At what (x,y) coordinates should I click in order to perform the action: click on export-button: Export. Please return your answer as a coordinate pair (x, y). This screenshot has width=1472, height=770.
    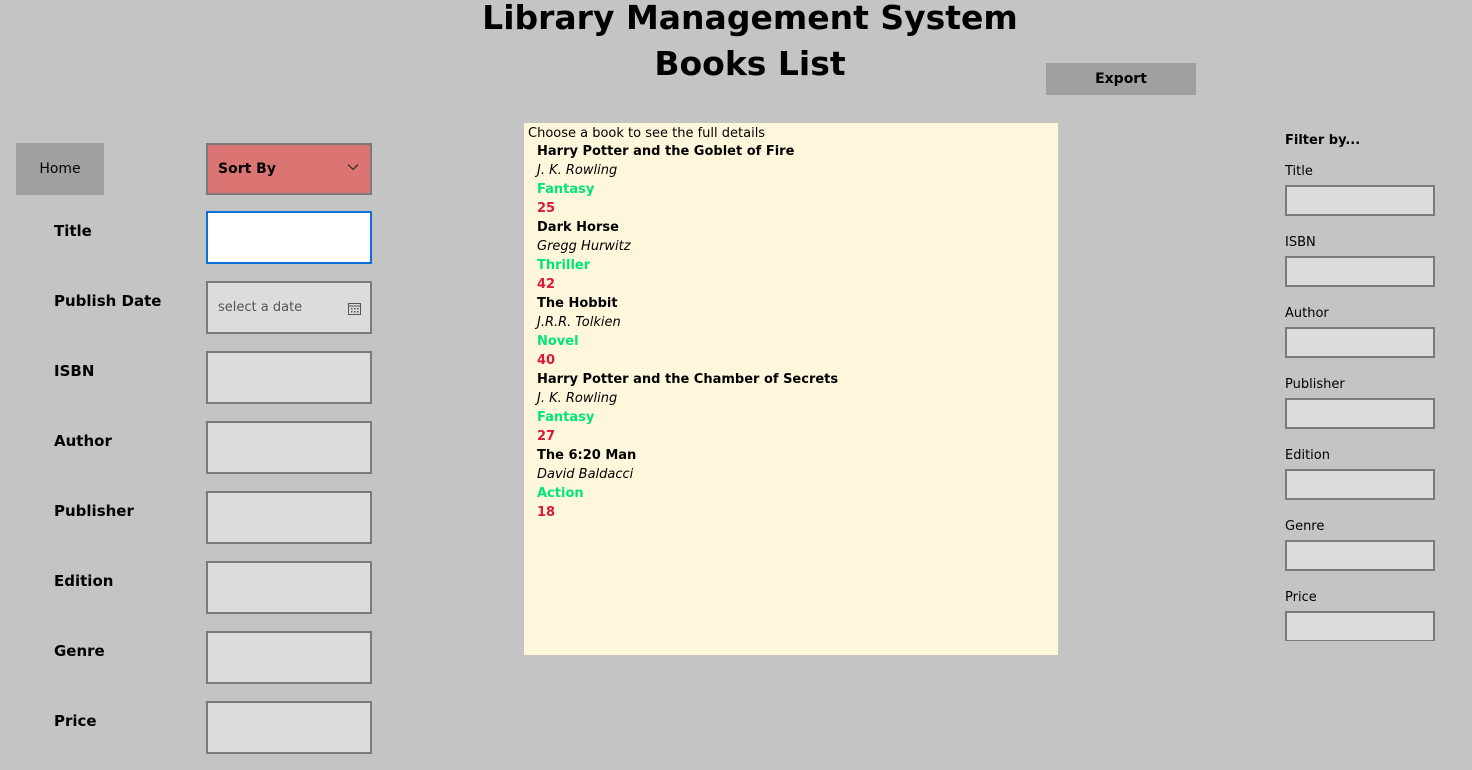
    Looking at the image, I should click on (1121, 79).